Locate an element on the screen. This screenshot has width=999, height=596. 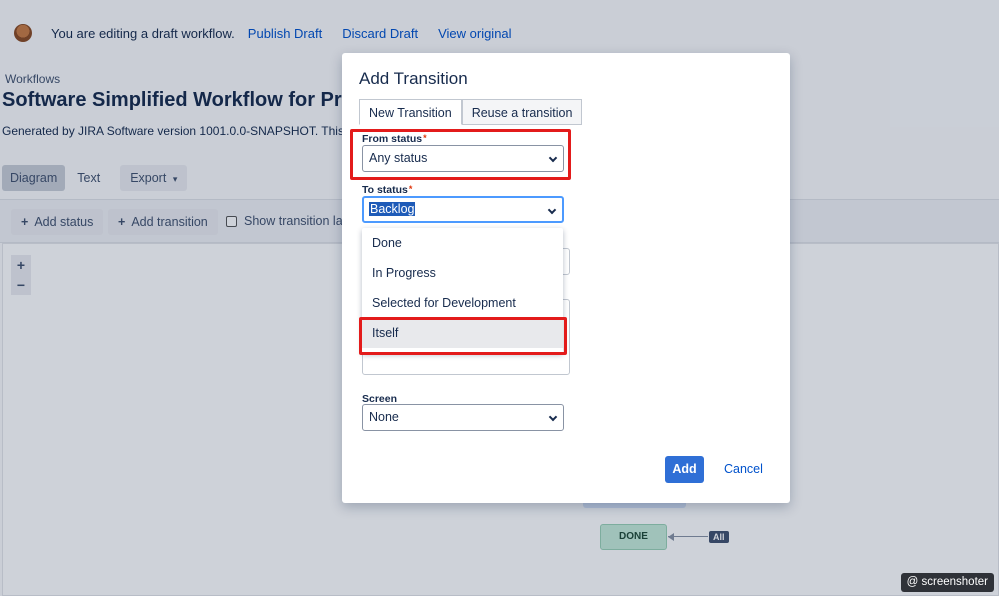
tab-reuse-transition: Reuse a transition is located at coordinates (522, 112).